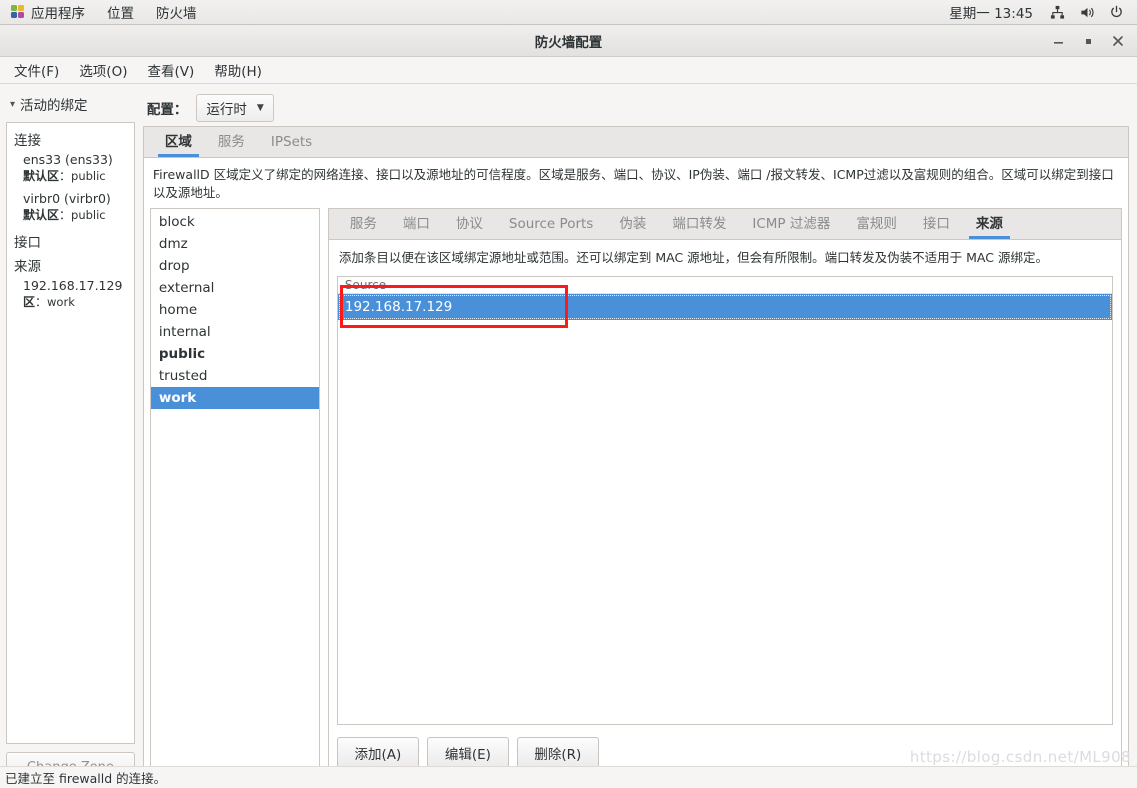 This screenshot has height=788, width=1137. What do you see at coordinates (235, 266) in the screenshot?
I see `zone-item-drop: drop` at bounding box center [235, 266].